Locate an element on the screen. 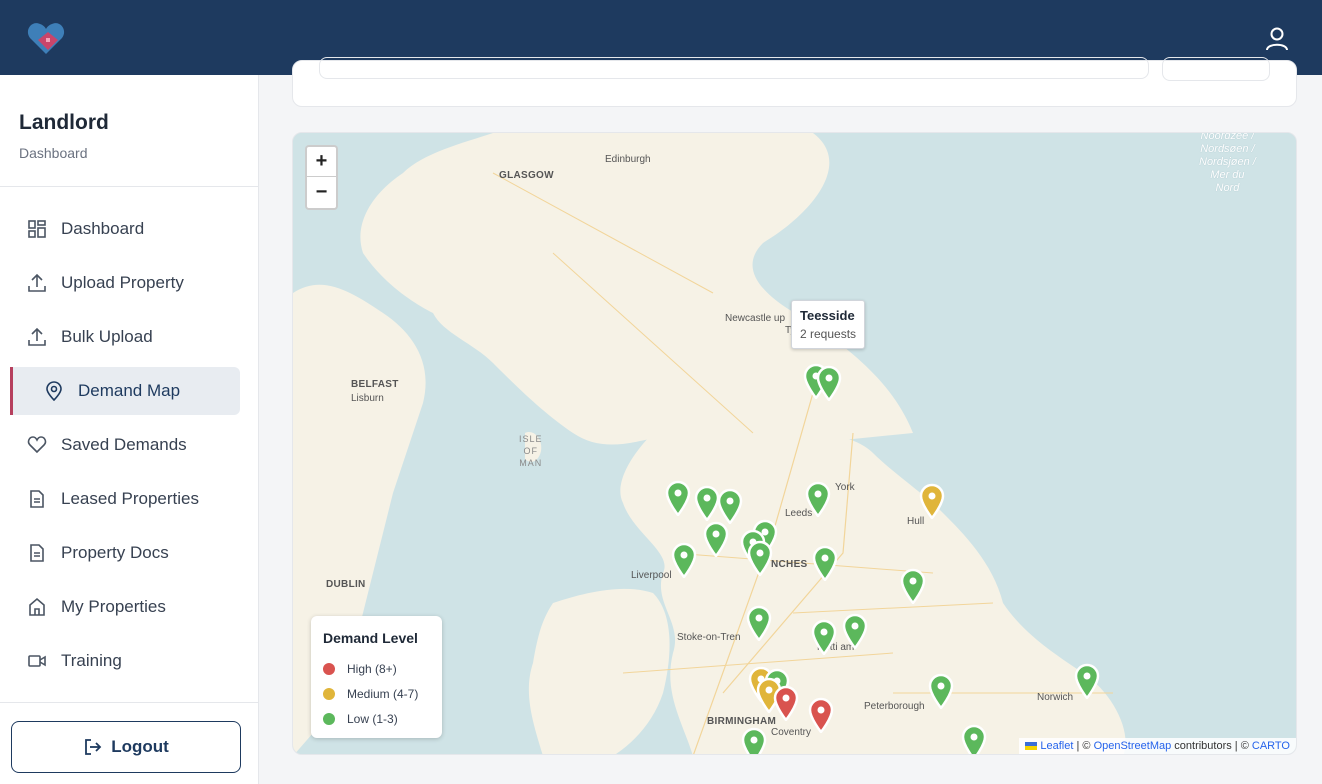 Image resolution: width=1322 pixels, height=784 pixels. tooltip-subtitle: 2 requests is located at coordinates (828, 334).